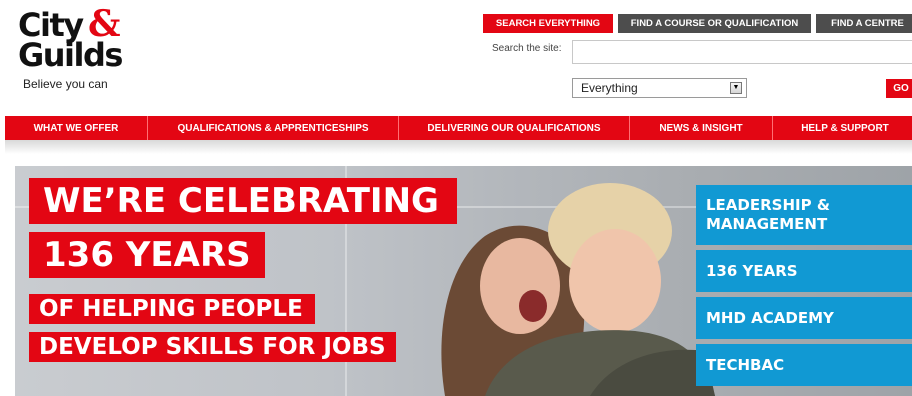 This screenshot has height=396, width=912. Describe the element at coordinates (458, 147) in the screenshot. I see `nav-shadow` at that location.